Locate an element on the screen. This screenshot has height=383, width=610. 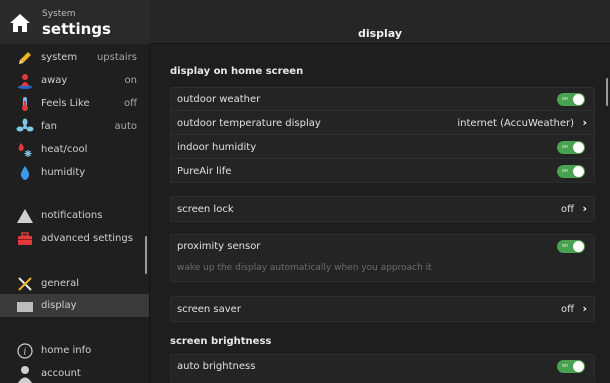
sidebar-item-label: system is located at coordinates (59, 57).